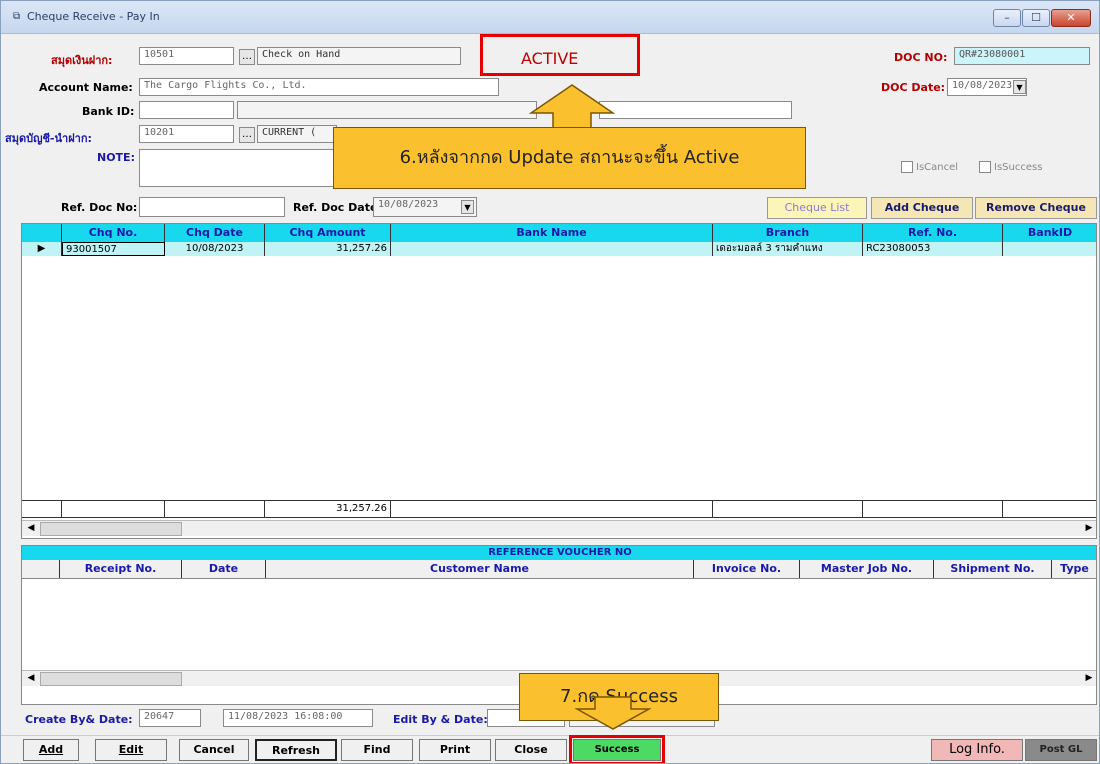 The width and height of the screenshot is (1100, 764). I want to click on col-chq-amount: Chq Amount, so click(328, 233).